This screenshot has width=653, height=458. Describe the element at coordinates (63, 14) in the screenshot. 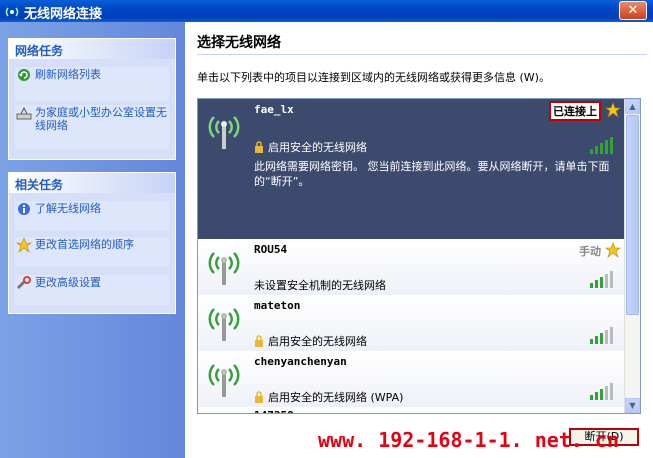

I see `window-title: 无线网络连接` at that location.